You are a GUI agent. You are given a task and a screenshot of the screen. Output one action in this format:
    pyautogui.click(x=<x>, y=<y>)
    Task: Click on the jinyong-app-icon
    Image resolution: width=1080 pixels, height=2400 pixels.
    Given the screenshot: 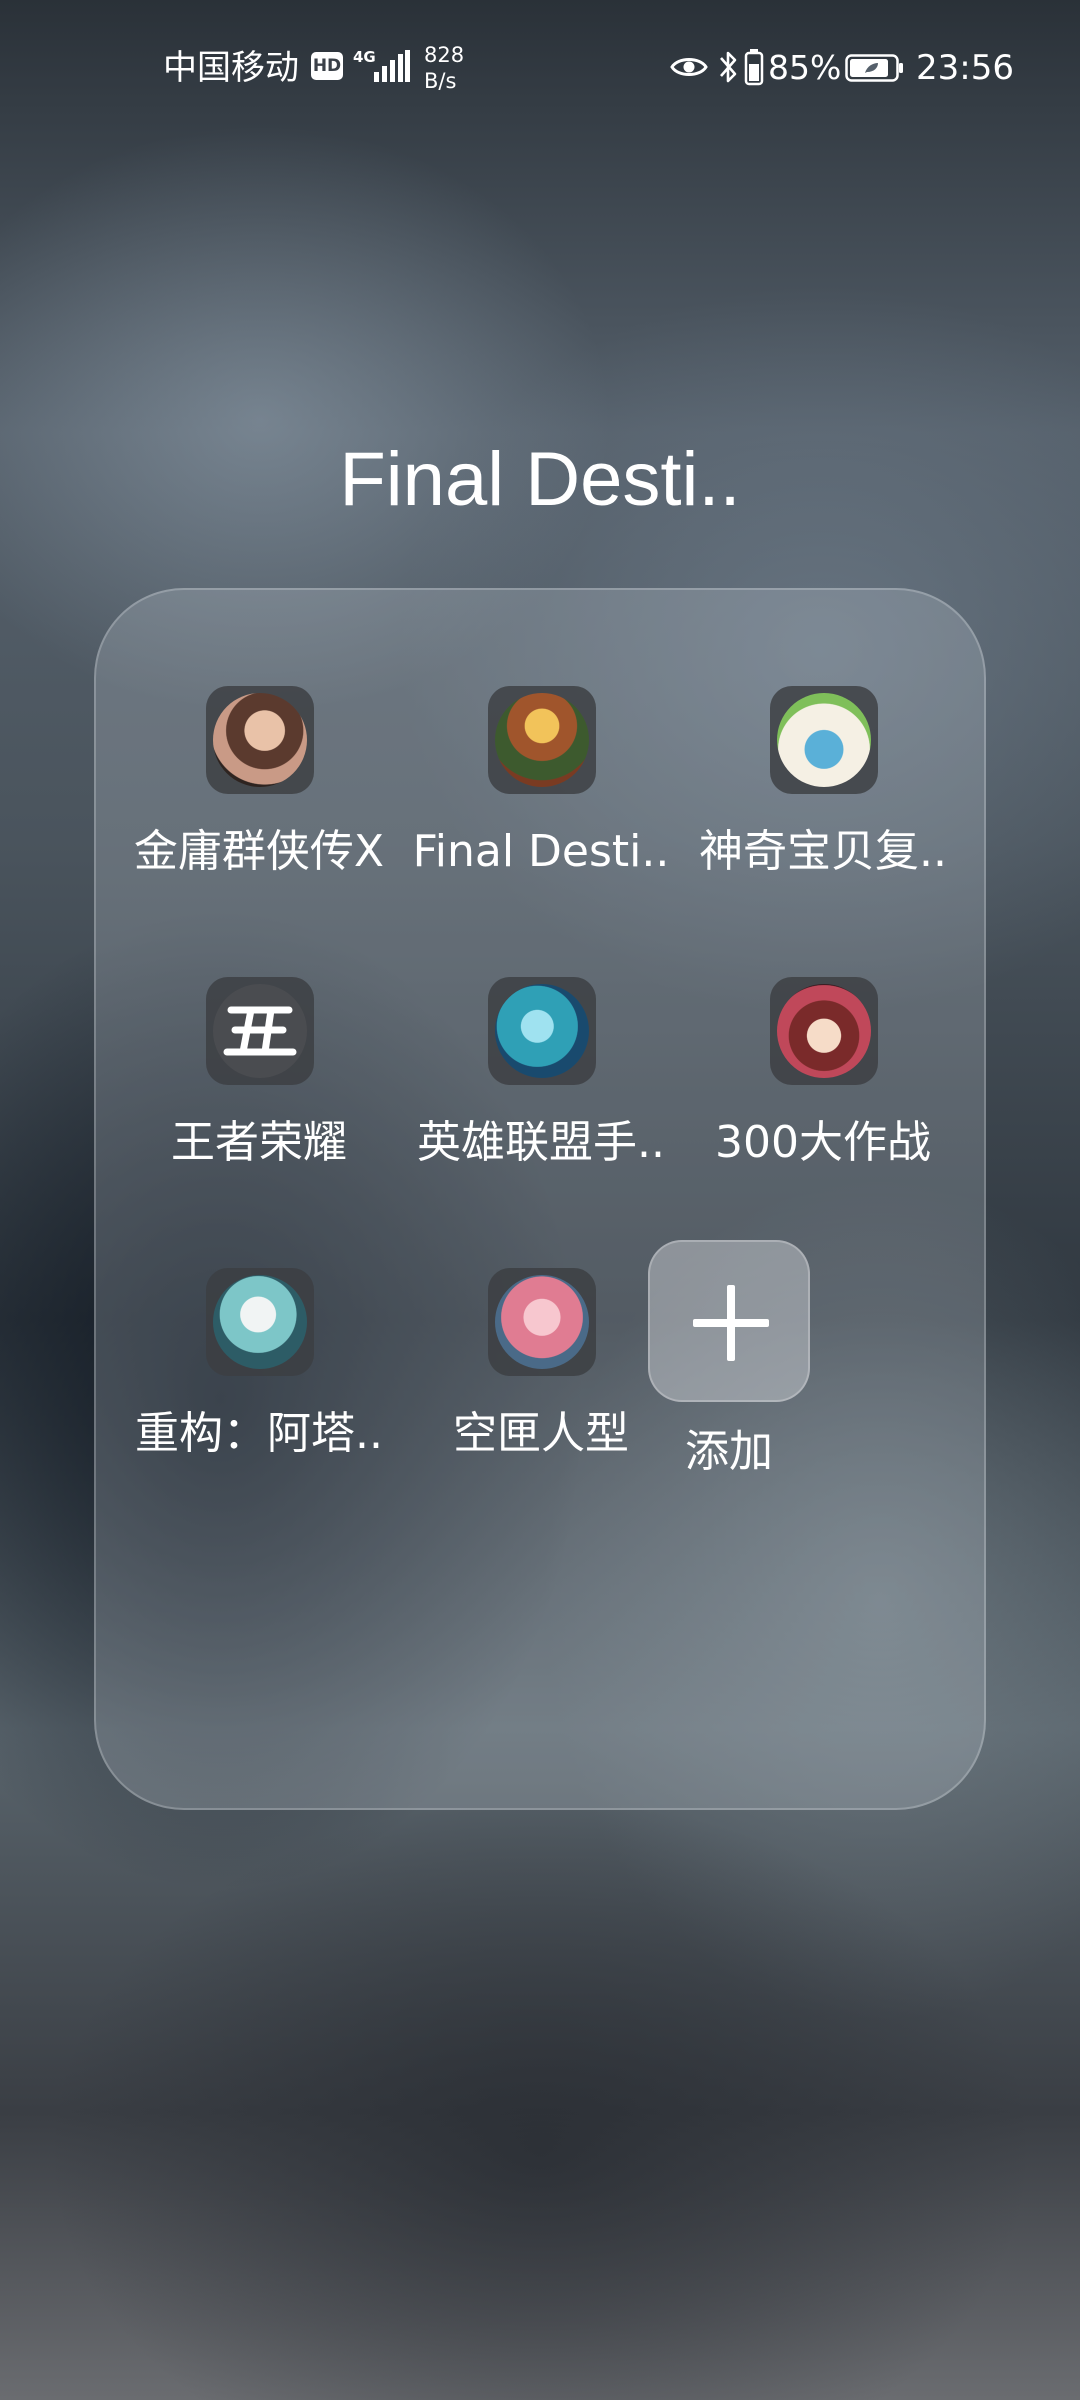 What is the action you would take?
    pyautogui.click(x=260, y=740)
    